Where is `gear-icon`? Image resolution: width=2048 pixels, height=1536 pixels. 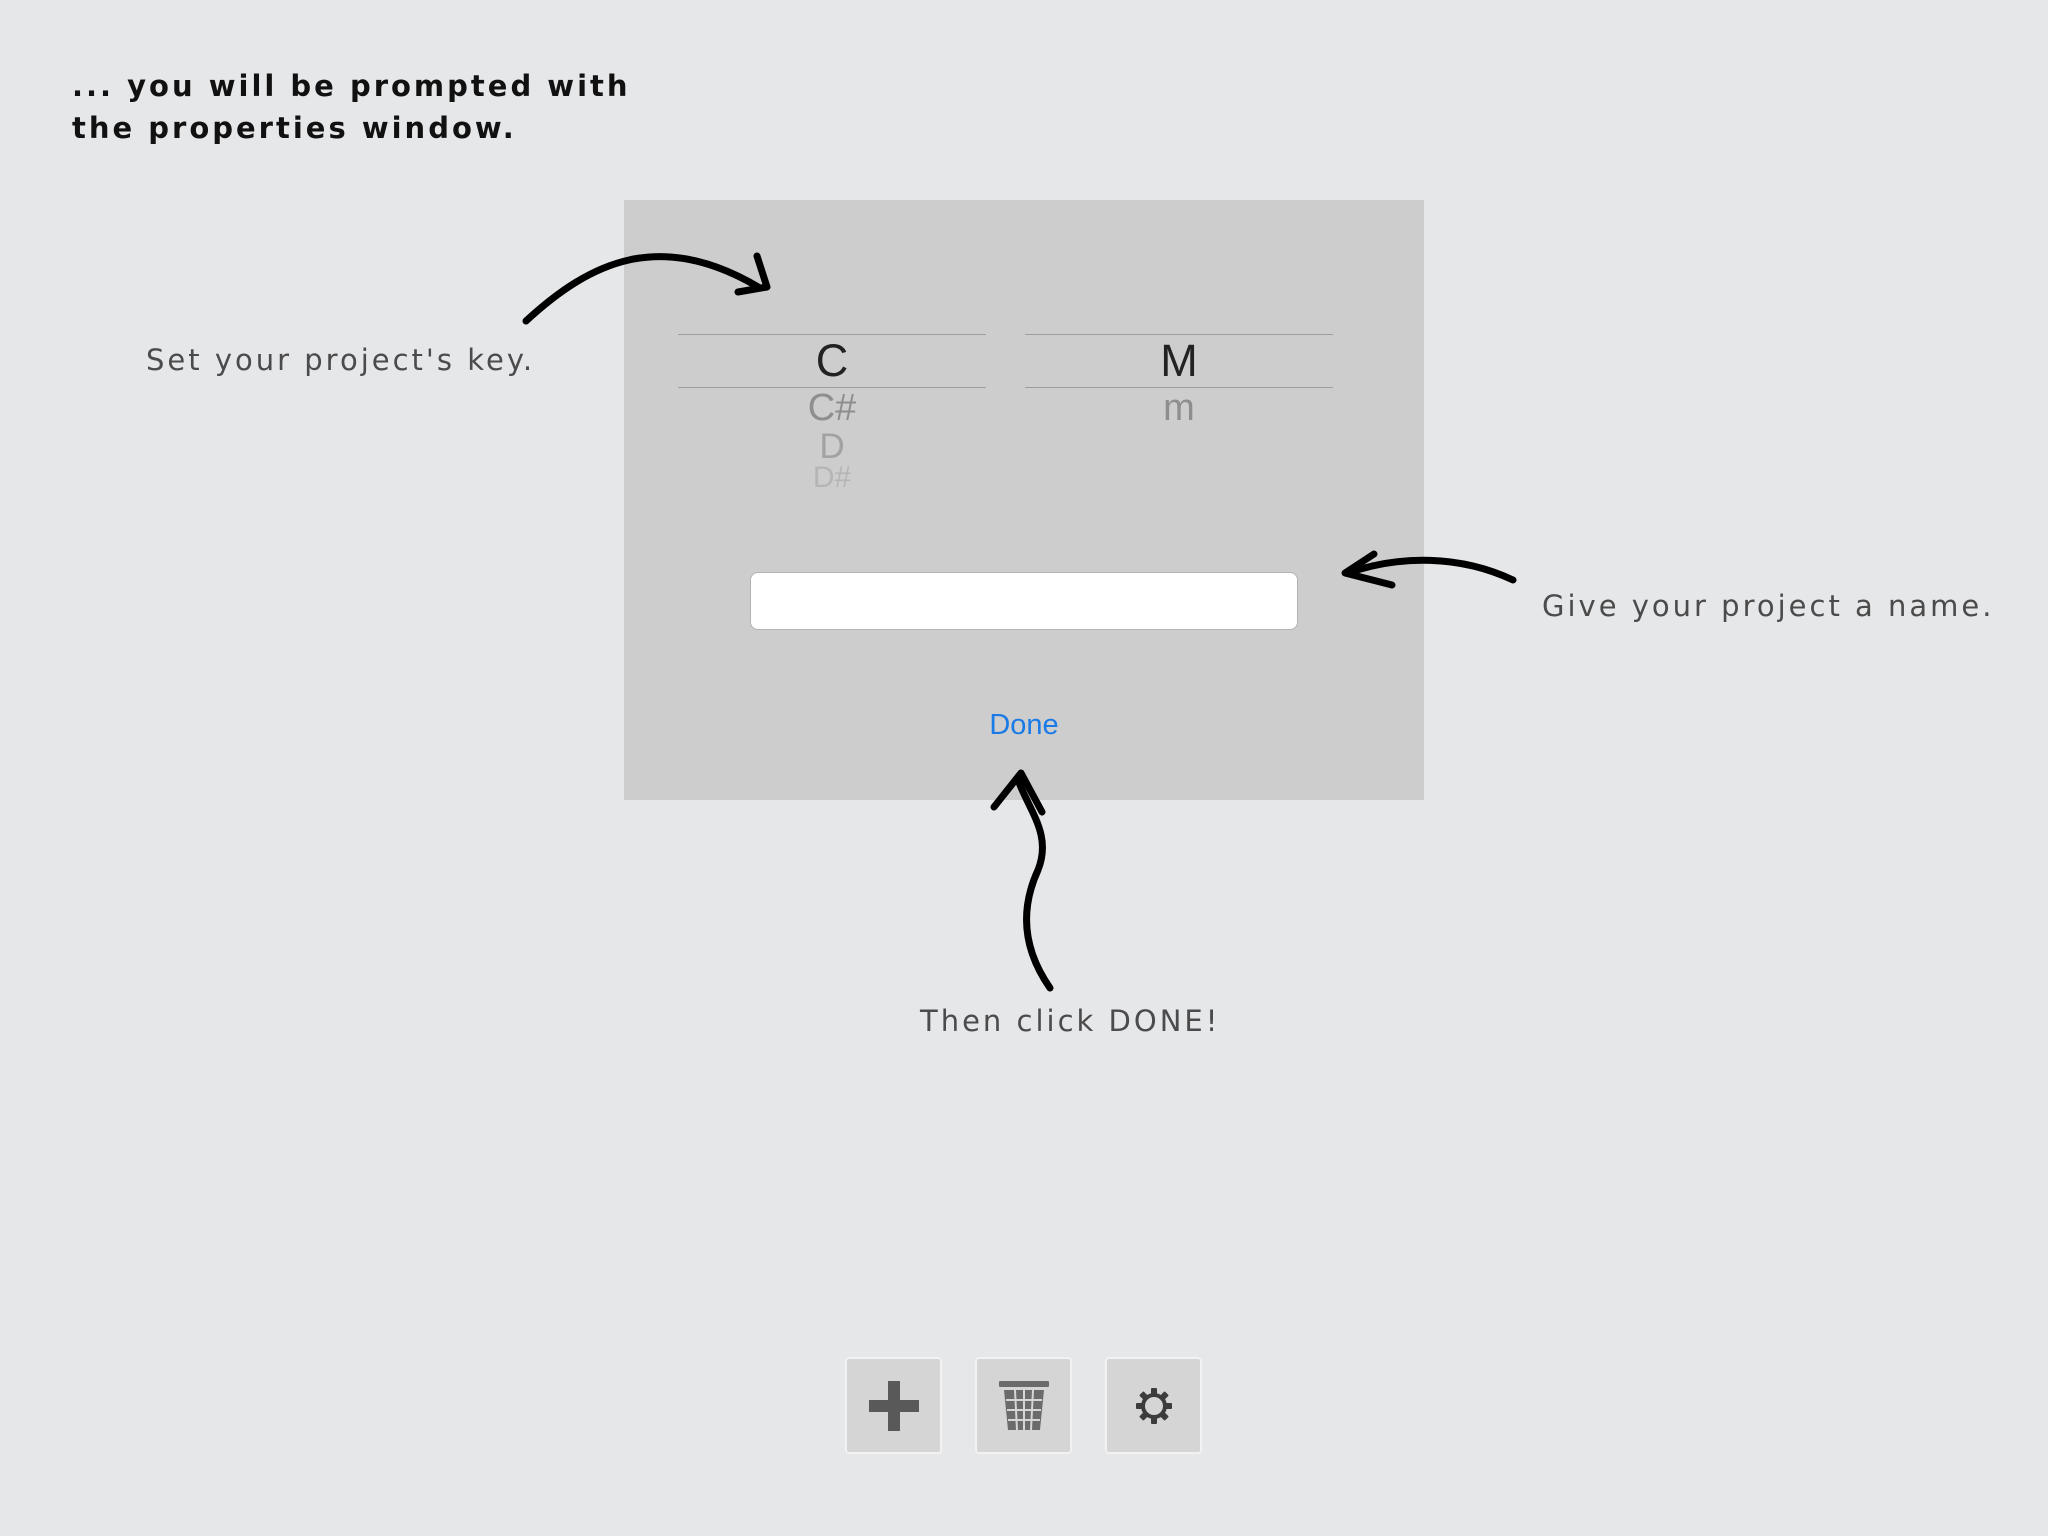
gear-icon is located at coordinates (1153, 1405).